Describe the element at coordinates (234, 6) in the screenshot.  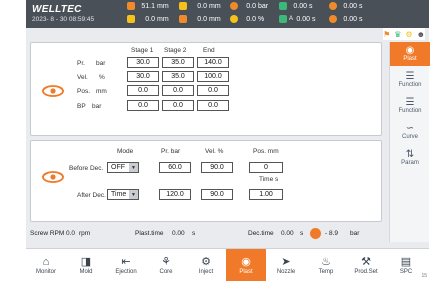
I see `pressure-icon` at that location.